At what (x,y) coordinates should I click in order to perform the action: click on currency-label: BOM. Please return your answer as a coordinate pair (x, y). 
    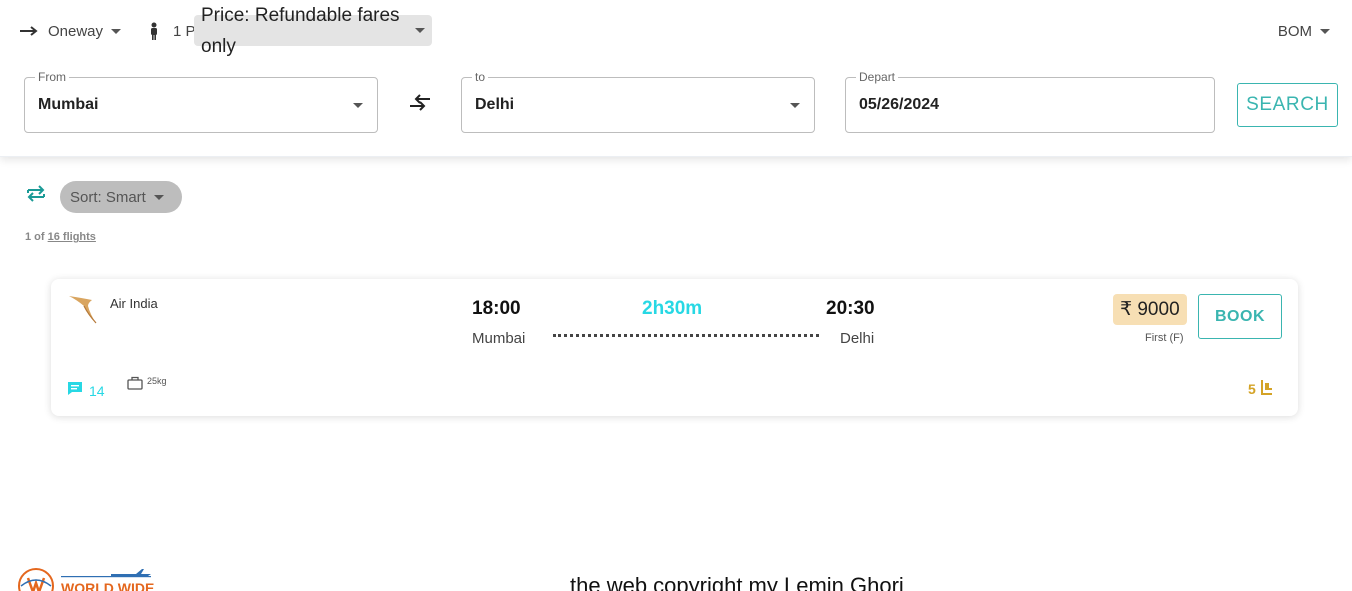
    Looking at the image, I should click on (1294, 31).